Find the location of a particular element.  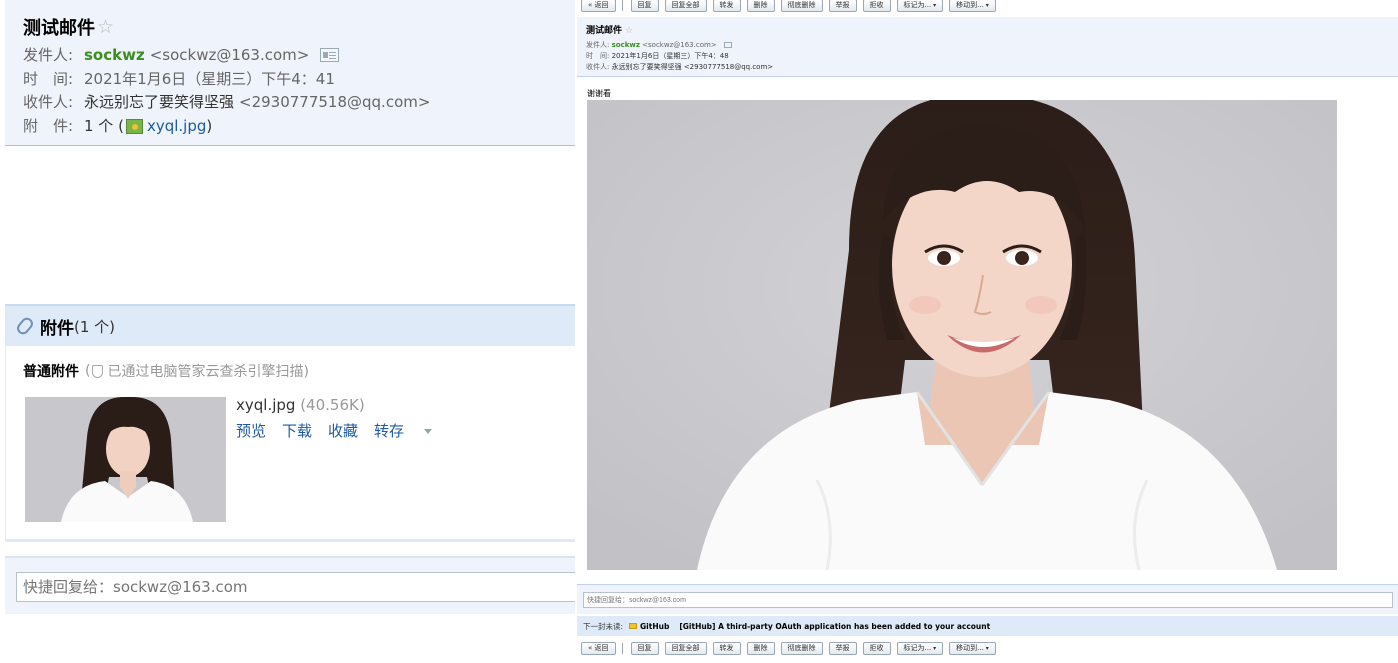

attachment-thumbnail is located at coordinates (125, 459).